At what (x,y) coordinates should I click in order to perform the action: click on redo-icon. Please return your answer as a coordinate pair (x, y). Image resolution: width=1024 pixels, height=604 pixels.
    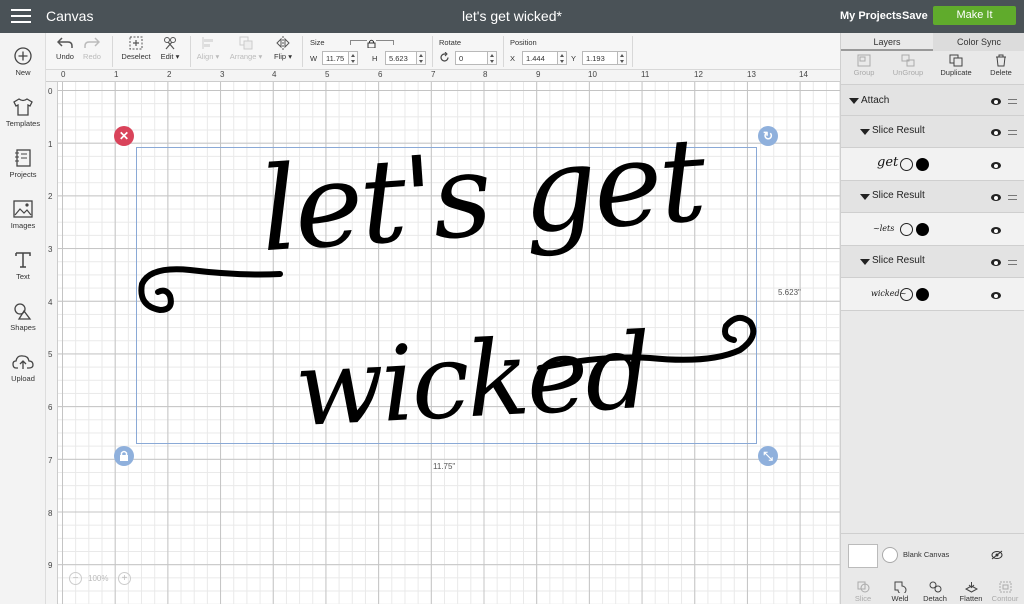
    Looking at the image, I should click on (92, 42).